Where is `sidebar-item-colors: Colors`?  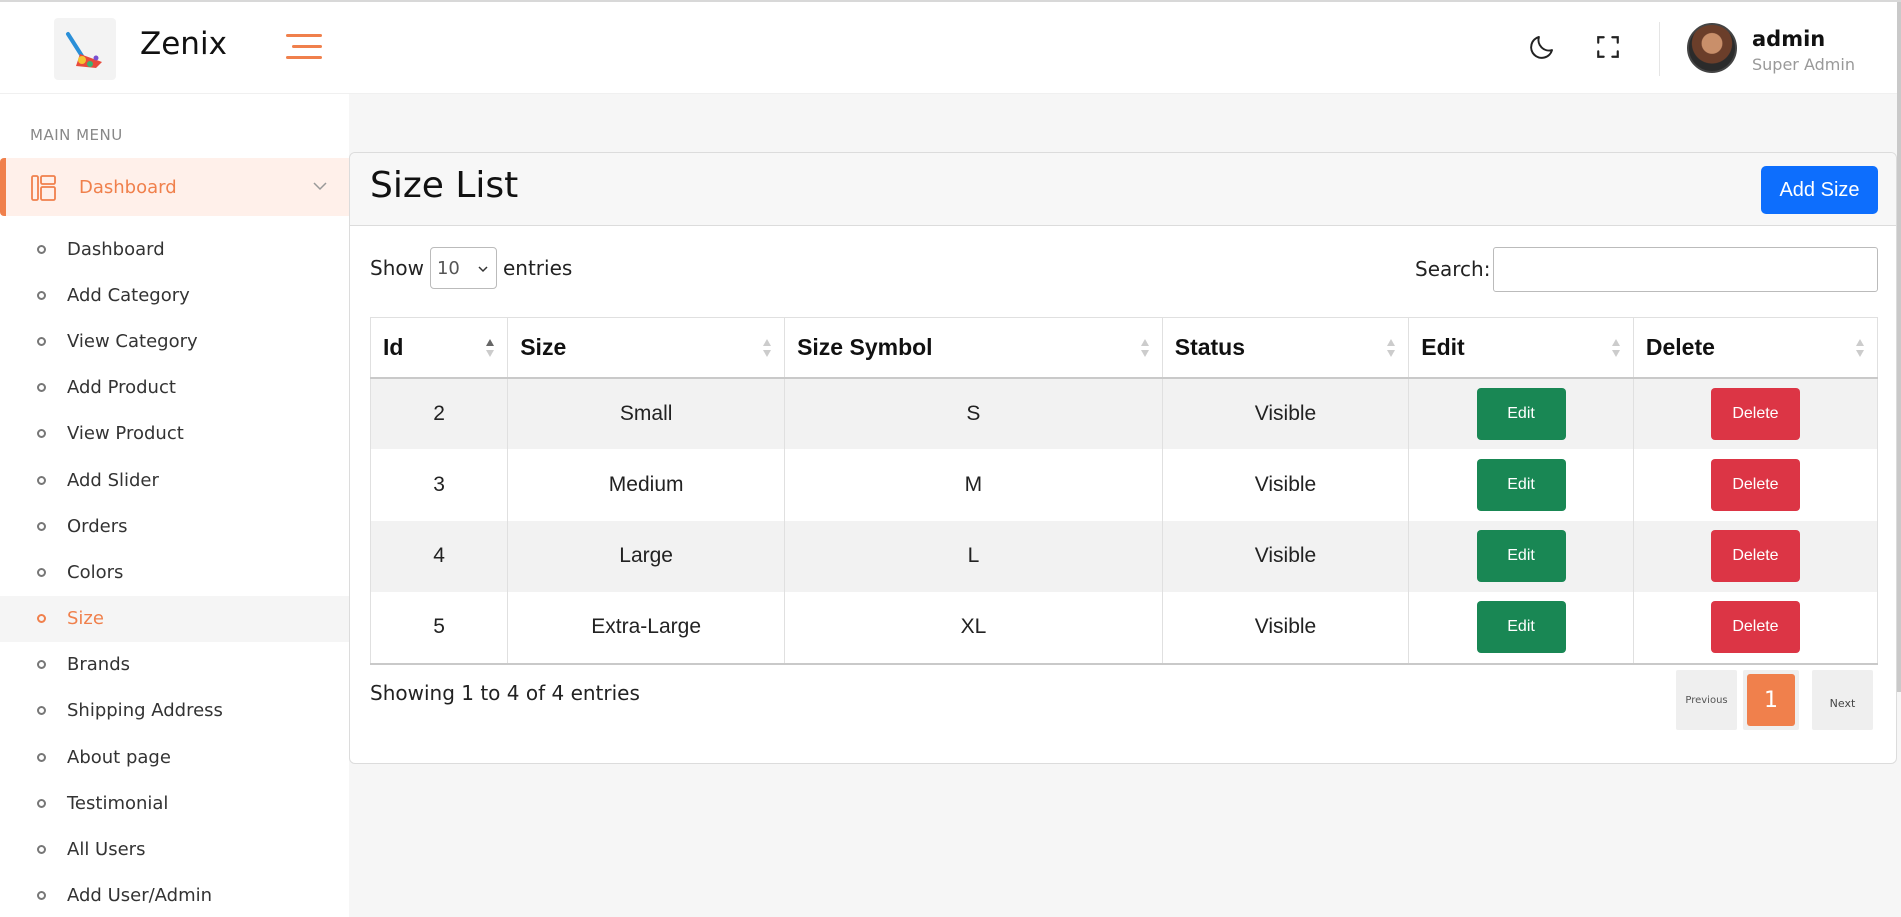
sidebar-item-colors: Colors is located at coordinates (174, 572).